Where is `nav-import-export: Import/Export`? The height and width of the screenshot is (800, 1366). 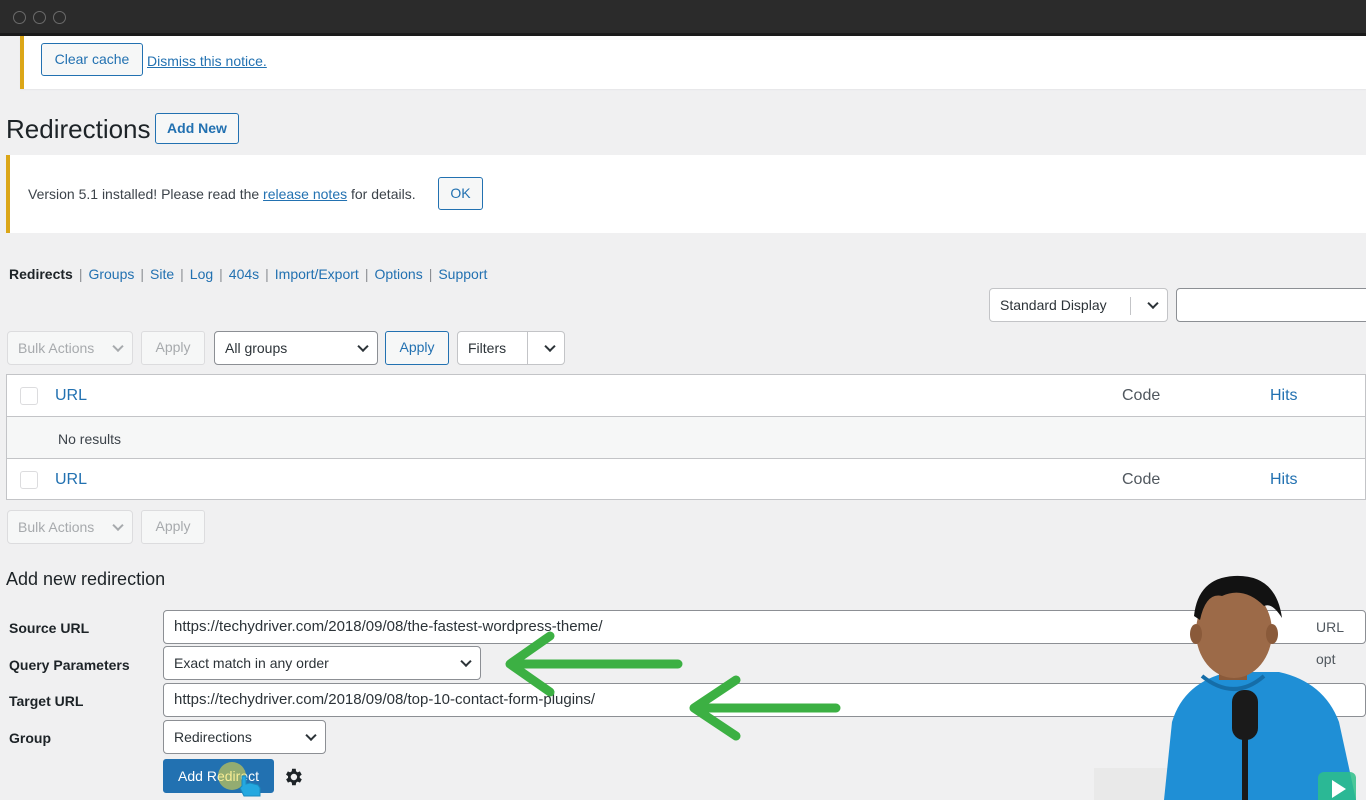 nav-import-export: Import/Export is located at coordinates (317, 274).